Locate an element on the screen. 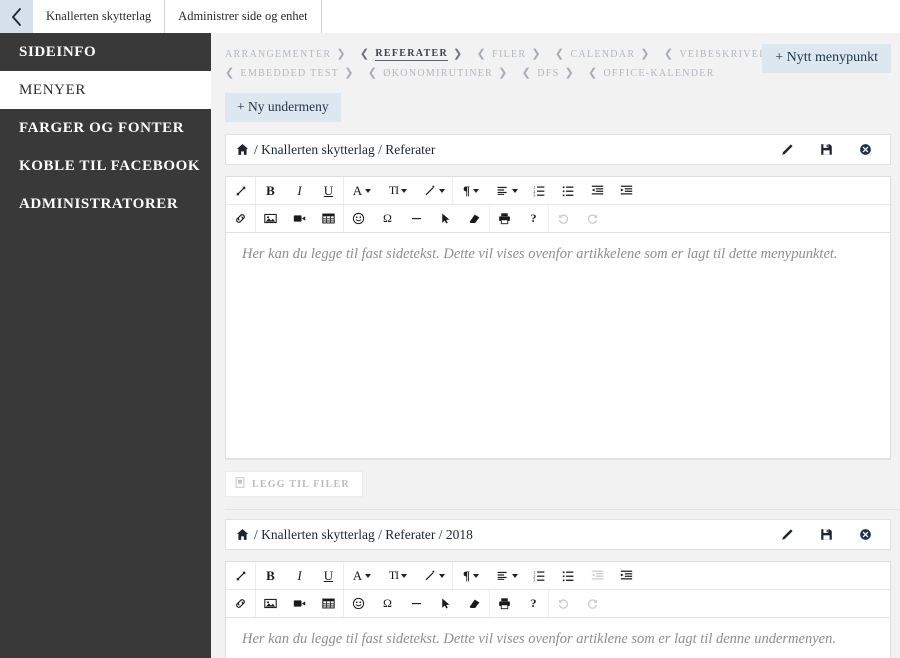 The width and height of the screenshot is (900, 658). editor-toolbar-row-2: Ω? is located at coordinates (558, 219).